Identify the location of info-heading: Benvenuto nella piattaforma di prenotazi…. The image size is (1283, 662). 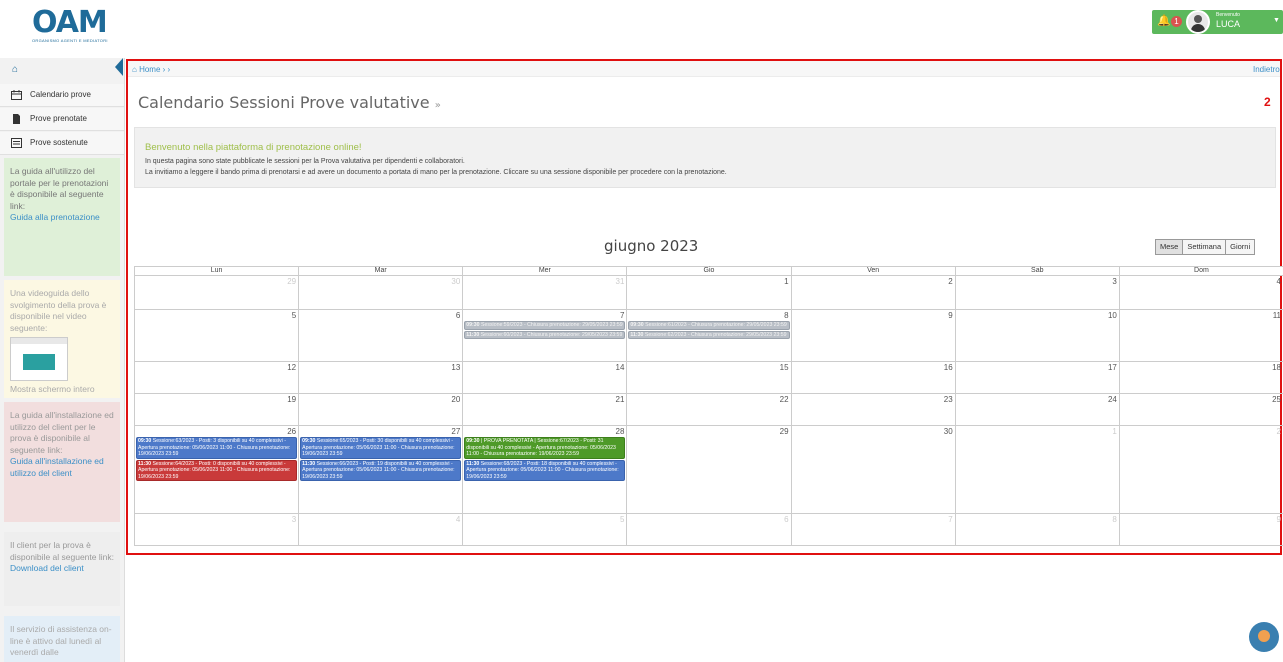
(253, 147).